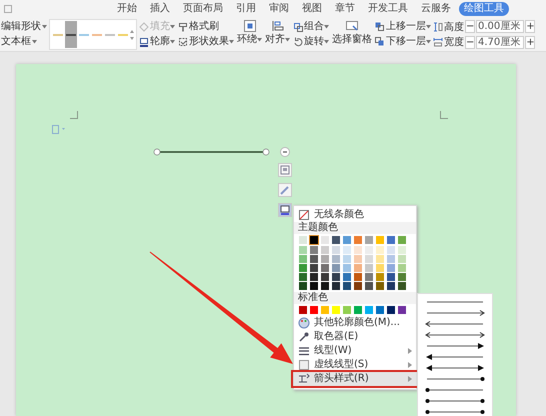  Describe the element at coordinates (203, 9) in the screenshot. I see `ribbon-tab: 页面布局` at that location.